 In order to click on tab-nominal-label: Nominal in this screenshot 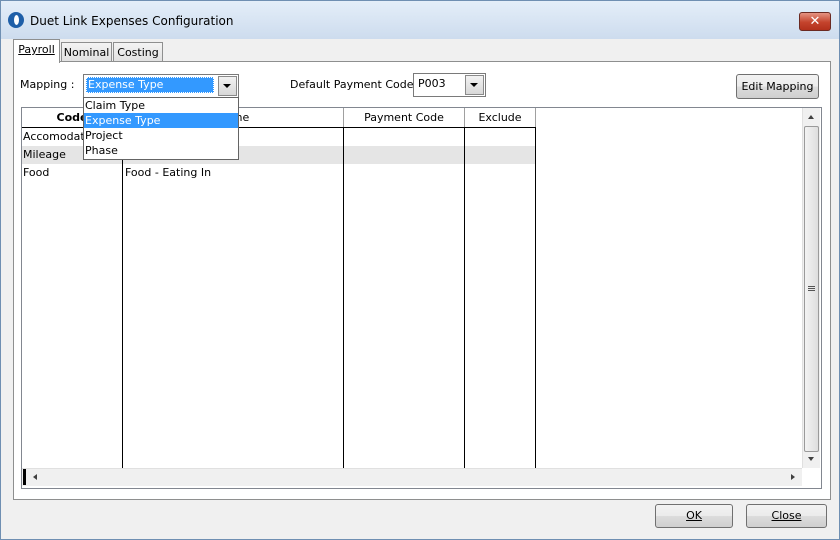, I will do `click(86, 52)`.